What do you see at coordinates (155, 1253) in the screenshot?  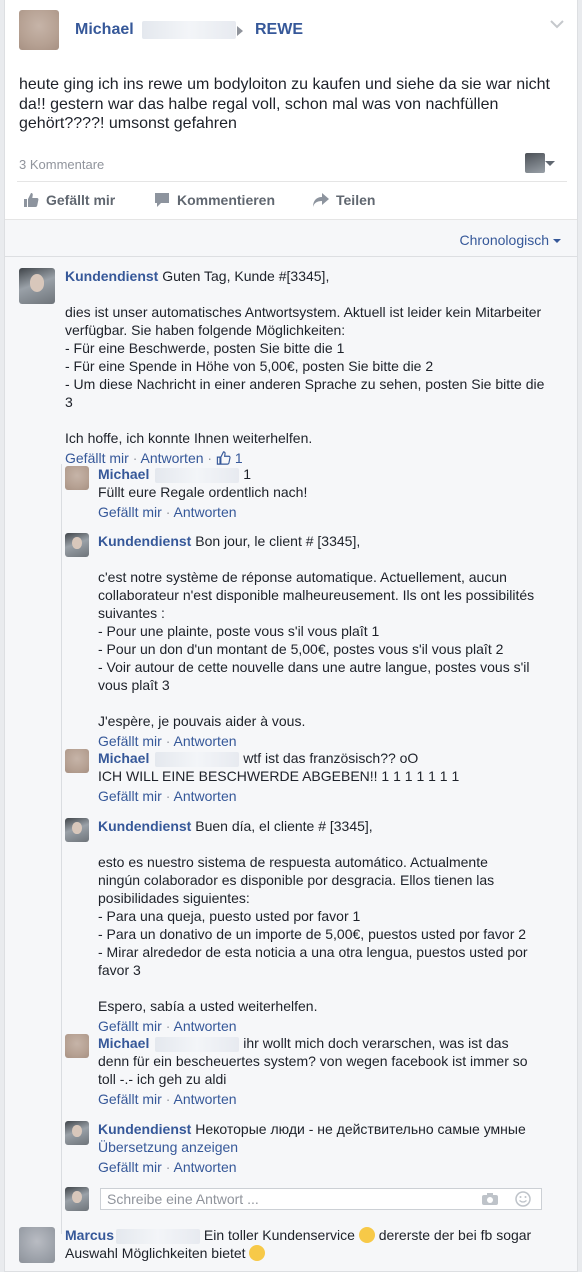 I see `comment-text: Auswahl Möglichkeiten bietet` at bounding box center [155, 1253].